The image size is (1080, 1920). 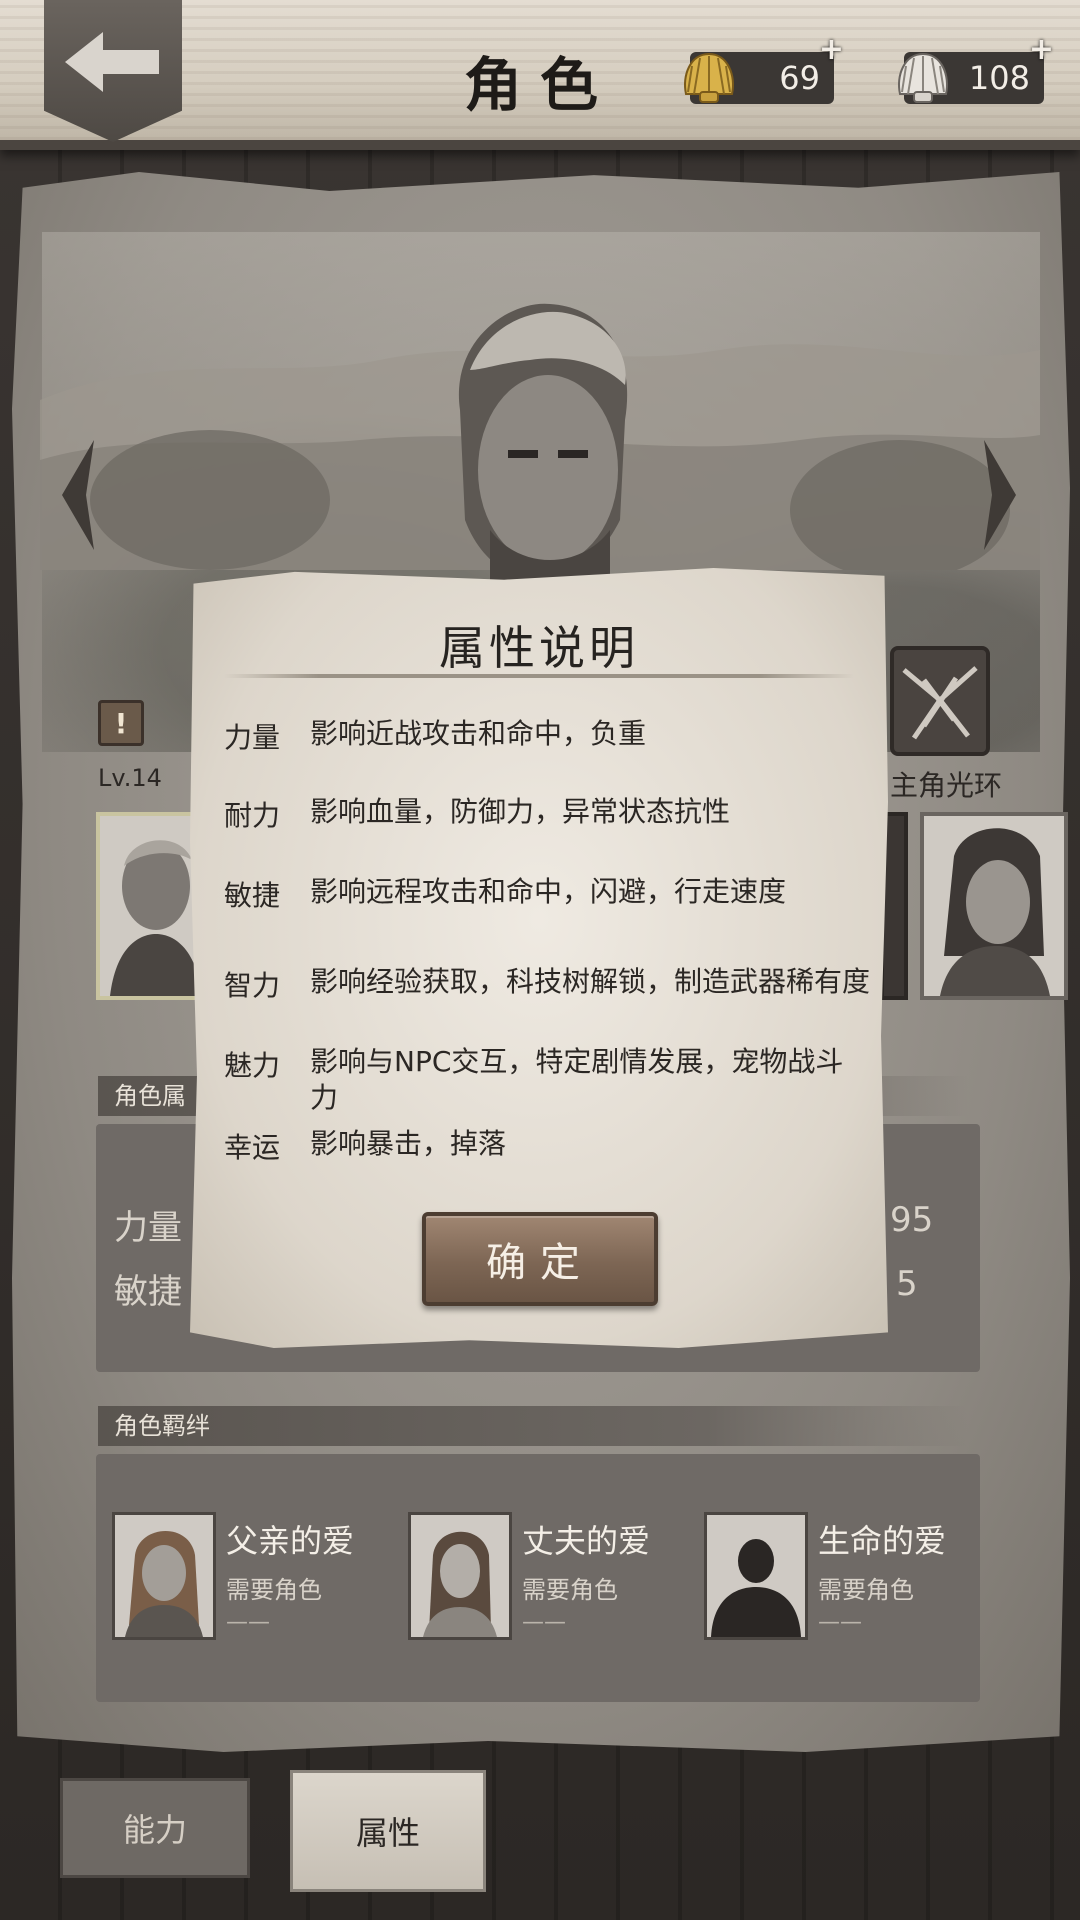 What do you see at coordinates (148, 1292) in the screenshot?
I see `attr-agility-label: 敏捷` at bounding box center [148, 1292].